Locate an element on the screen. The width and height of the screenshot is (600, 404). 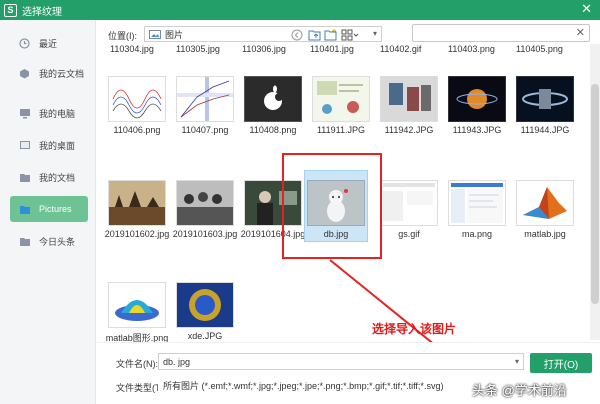
new-folder-button is located at coordinates (331, 35).